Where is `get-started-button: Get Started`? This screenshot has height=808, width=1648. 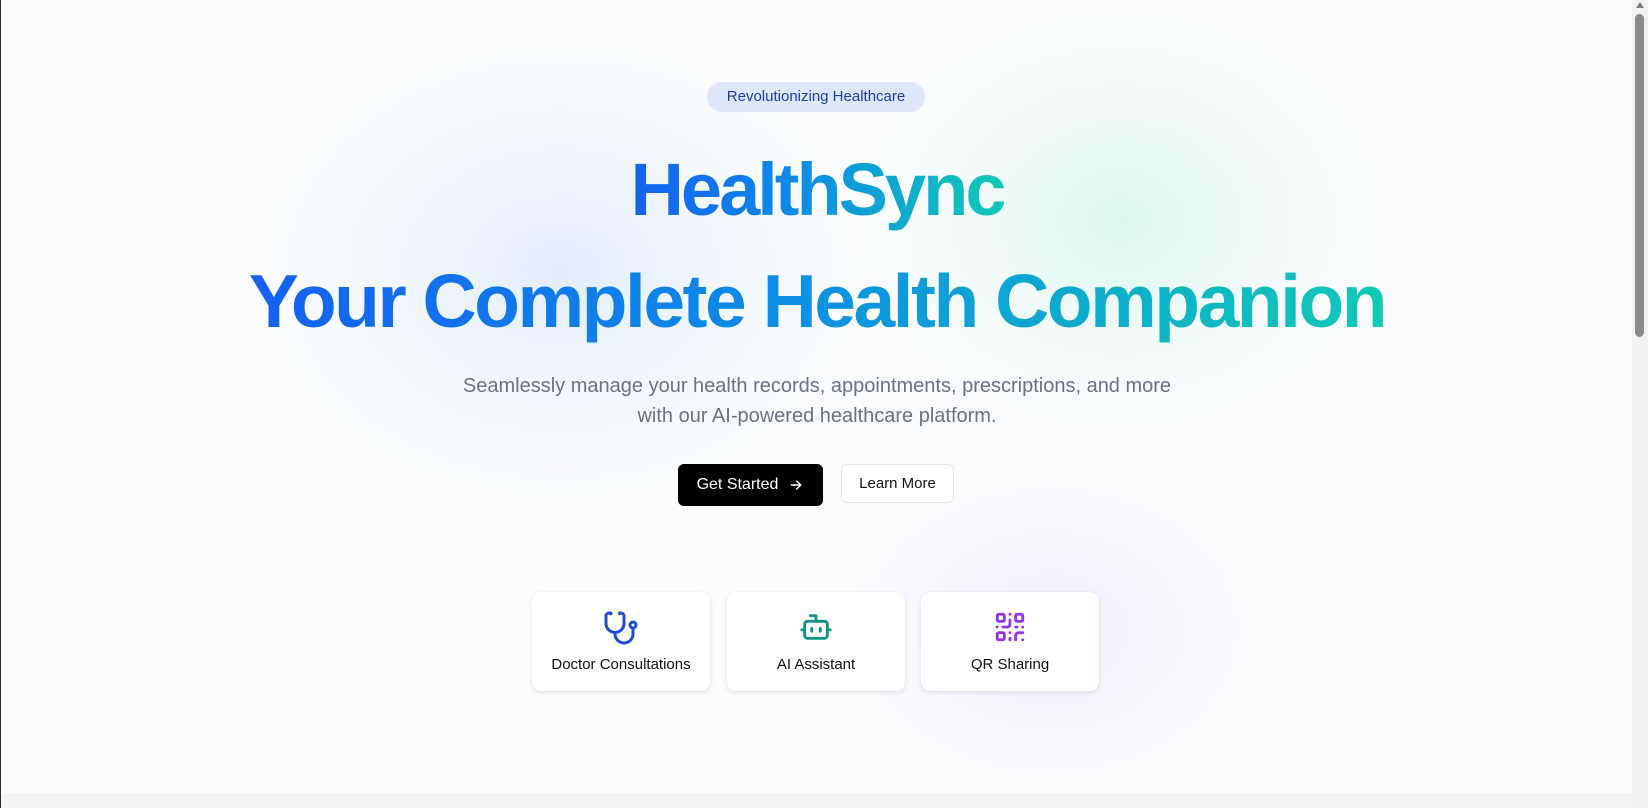
get-started-button: Get Started is located at coordinates (750, 485).